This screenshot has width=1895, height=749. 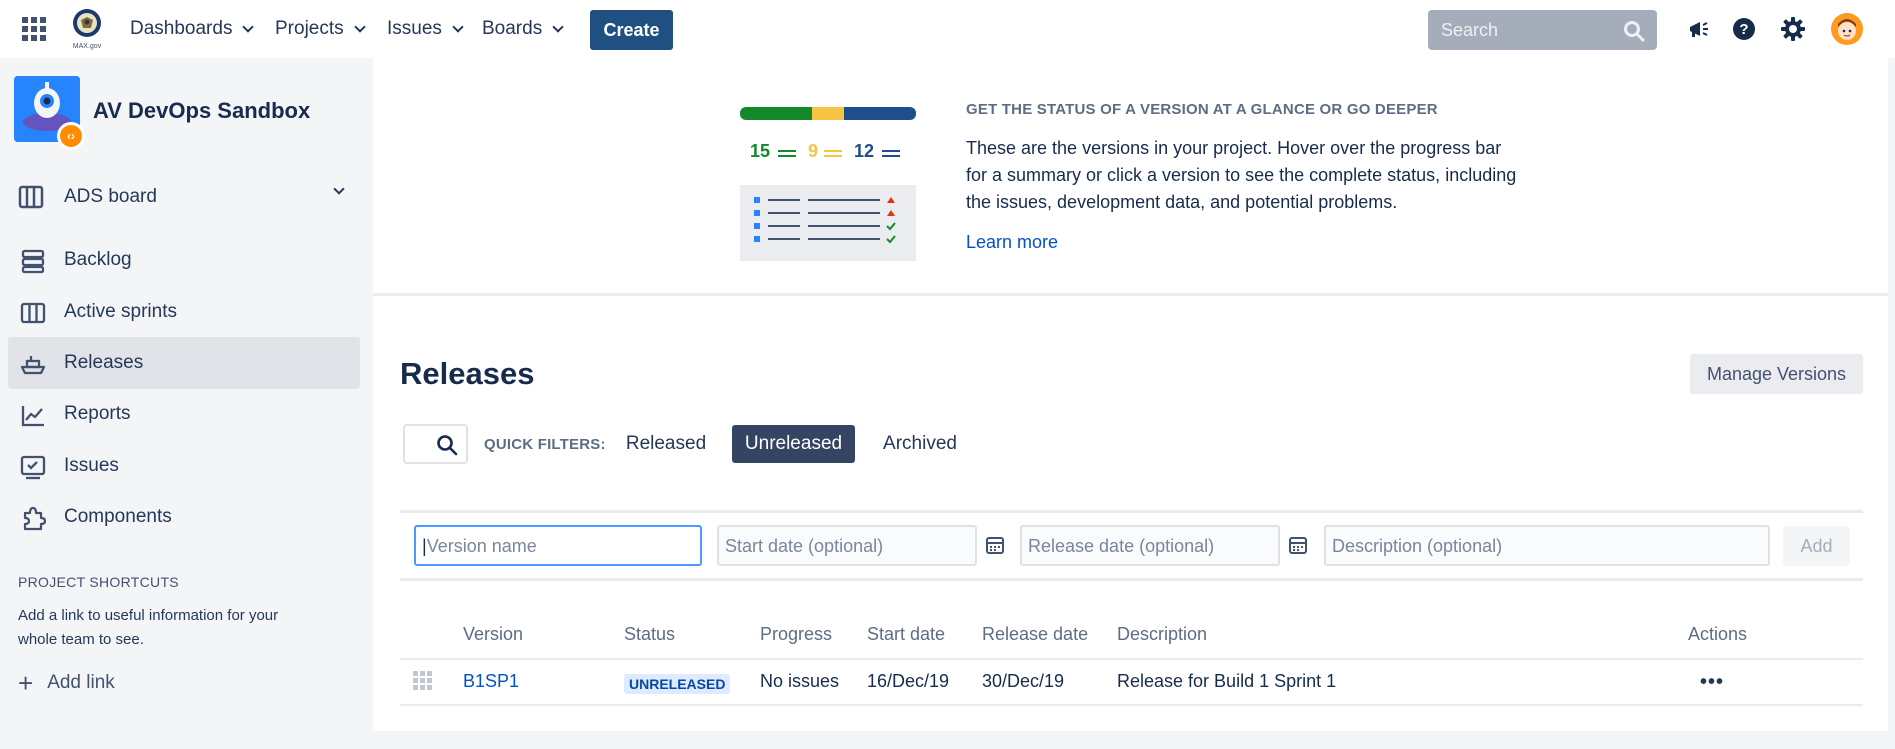 I want to click on column-header-actions: Actions, so click(x=1718, y=634).